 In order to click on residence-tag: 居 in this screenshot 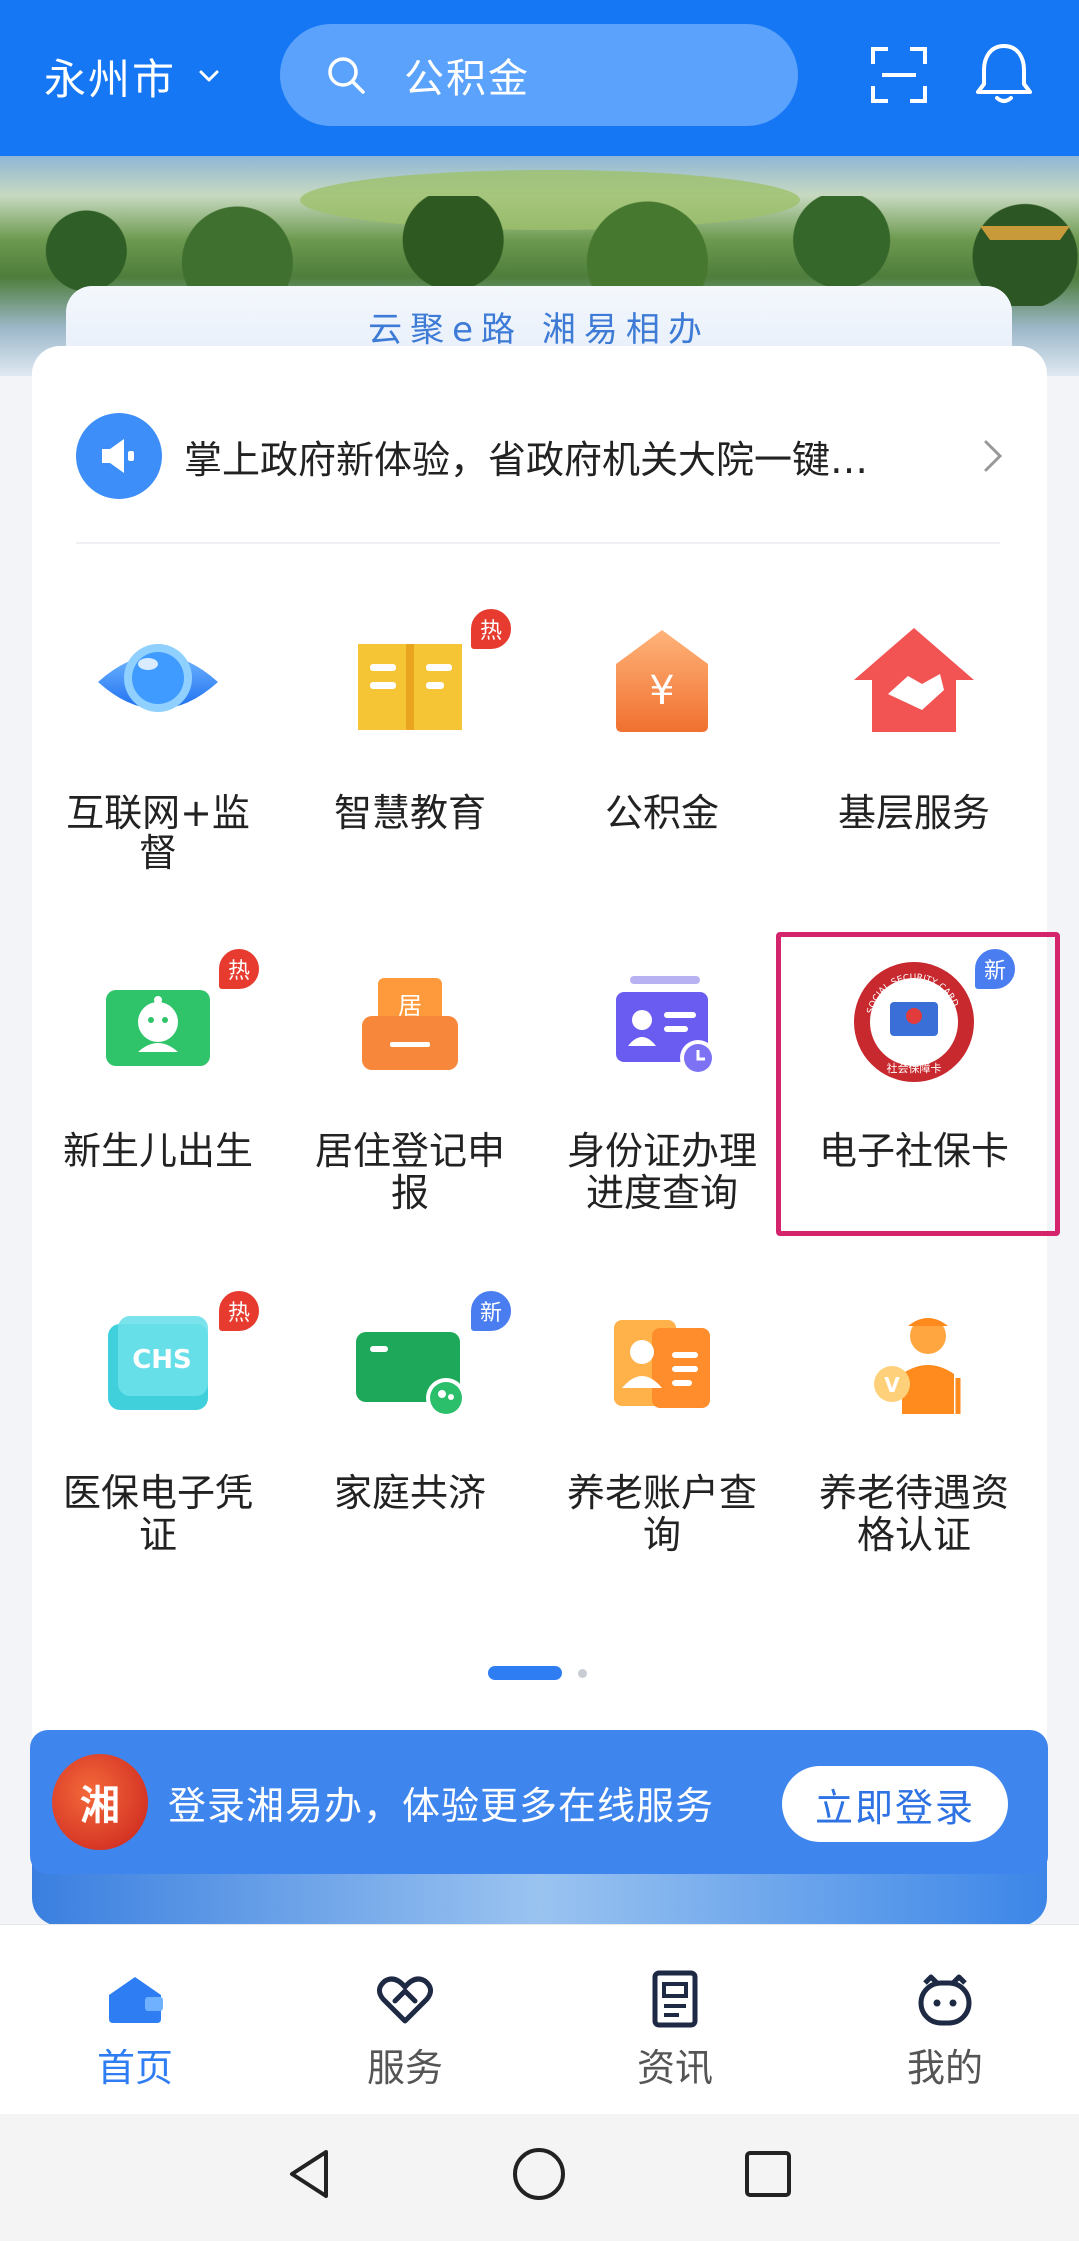, I will do `click(410, 1006)`.